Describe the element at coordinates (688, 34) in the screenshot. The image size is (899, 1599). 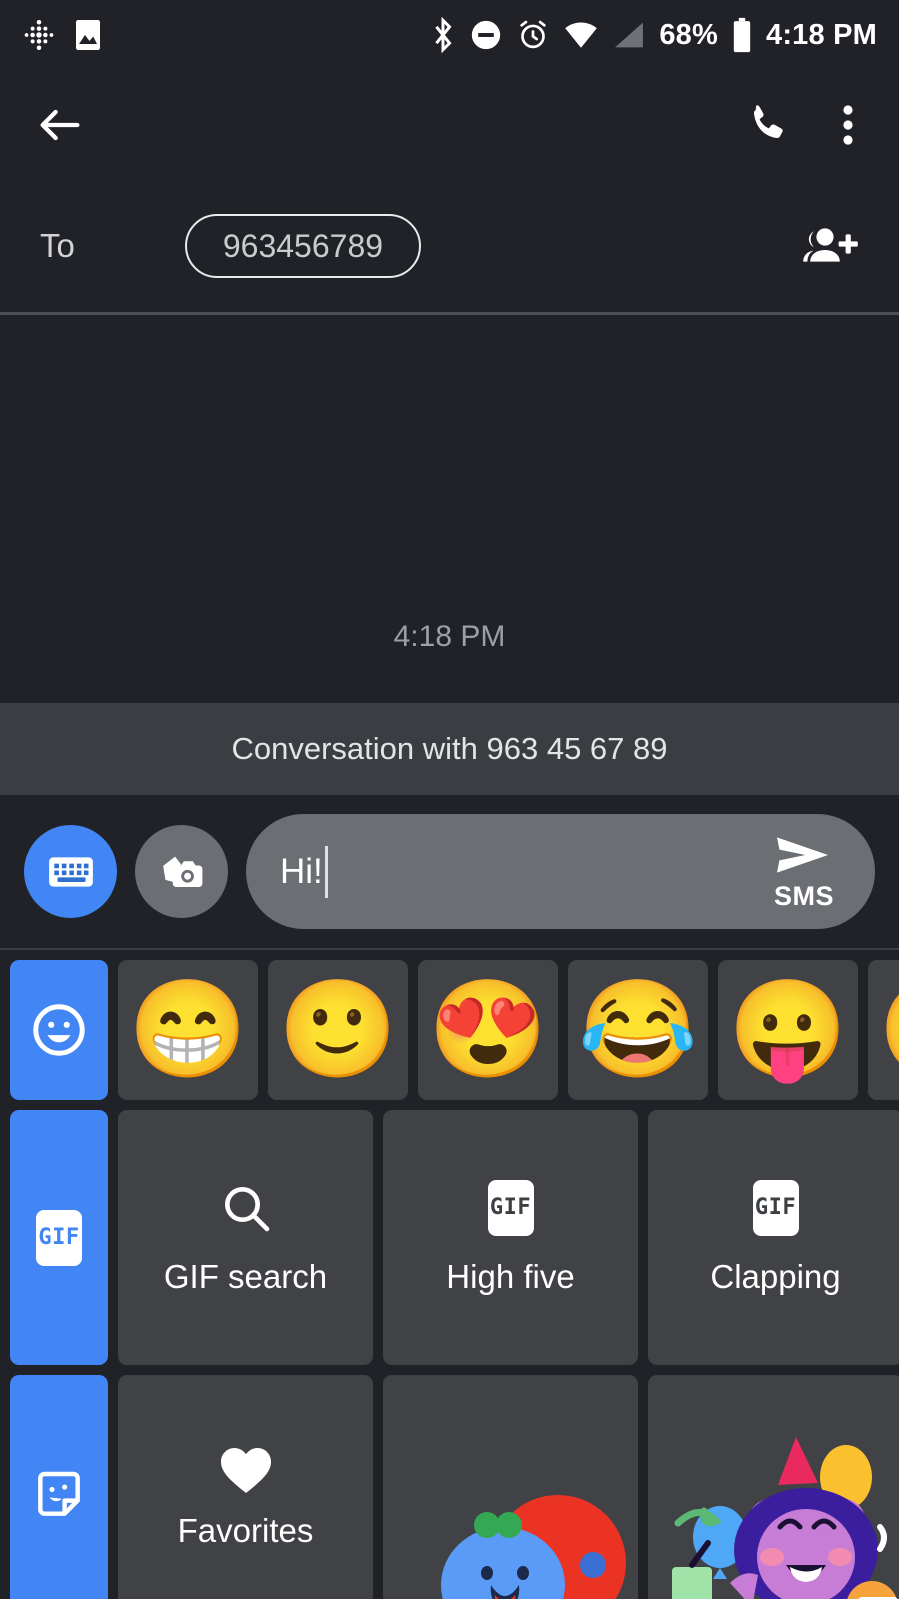
I see `battery-percent: 68%` at that location.